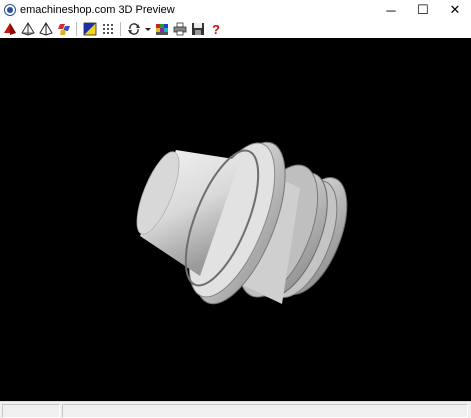 The width and height of the screenshot is (471, 418). What do you see at coordinates (31, 411) in the screenshot?
I see `status-pane-left` at bounding box center [31, 411].